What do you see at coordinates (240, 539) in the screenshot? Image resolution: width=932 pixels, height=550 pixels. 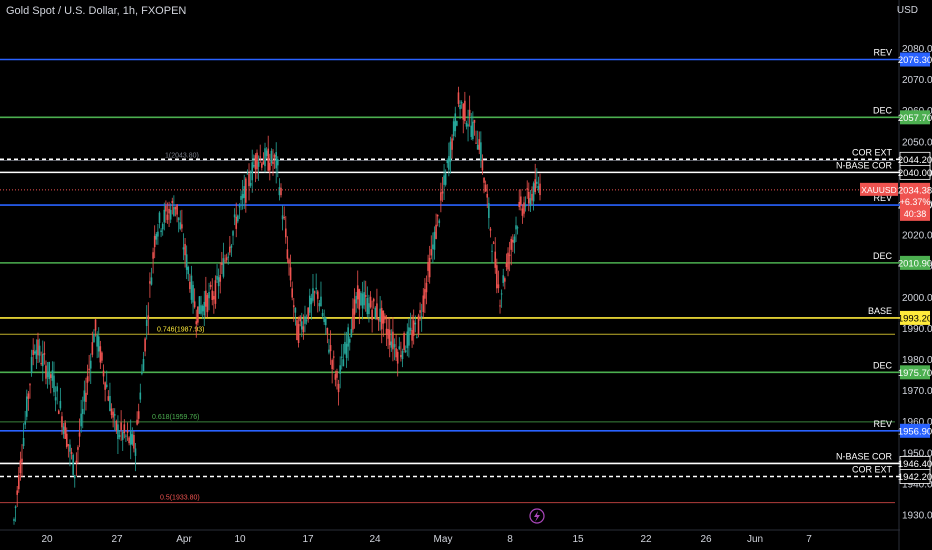 I see `time-tick-label: 10` at bounding box center [240, 539].